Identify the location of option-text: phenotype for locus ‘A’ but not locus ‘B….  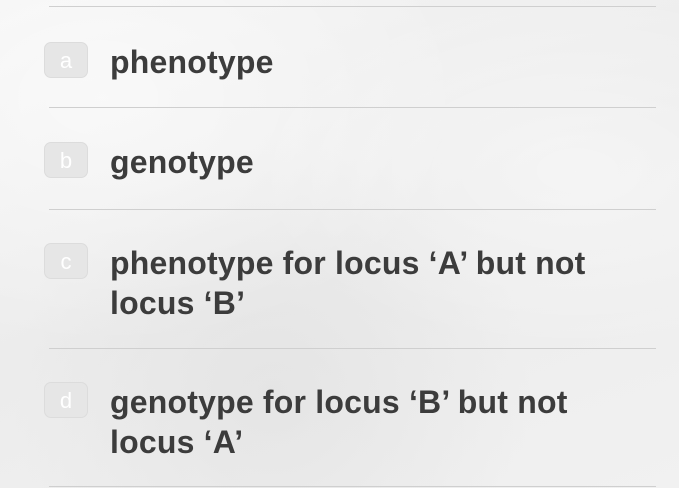
(348, 283).